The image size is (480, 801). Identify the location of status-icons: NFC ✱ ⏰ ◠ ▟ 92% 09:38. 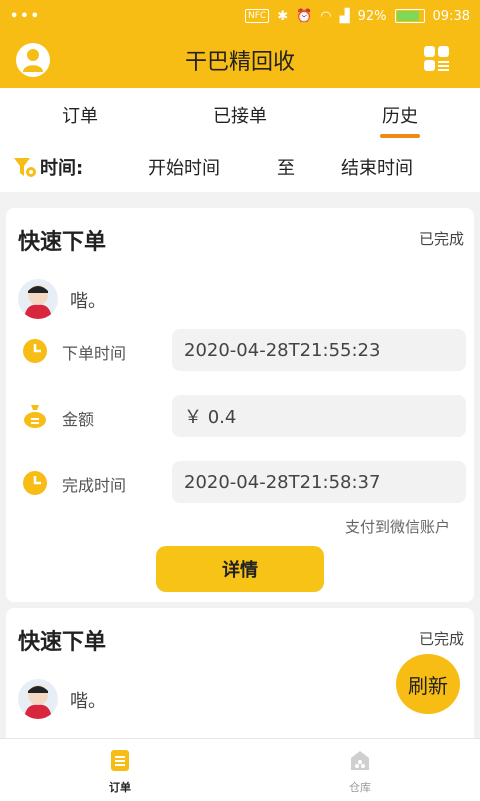
(357, 16).